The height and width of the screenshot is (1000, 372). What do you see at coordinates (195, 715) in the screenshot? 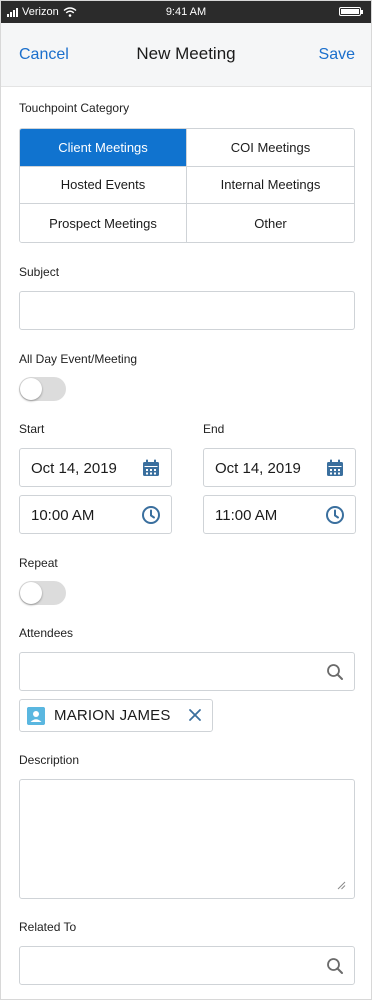
I see `close-icon` at bounding box center [195, 715].